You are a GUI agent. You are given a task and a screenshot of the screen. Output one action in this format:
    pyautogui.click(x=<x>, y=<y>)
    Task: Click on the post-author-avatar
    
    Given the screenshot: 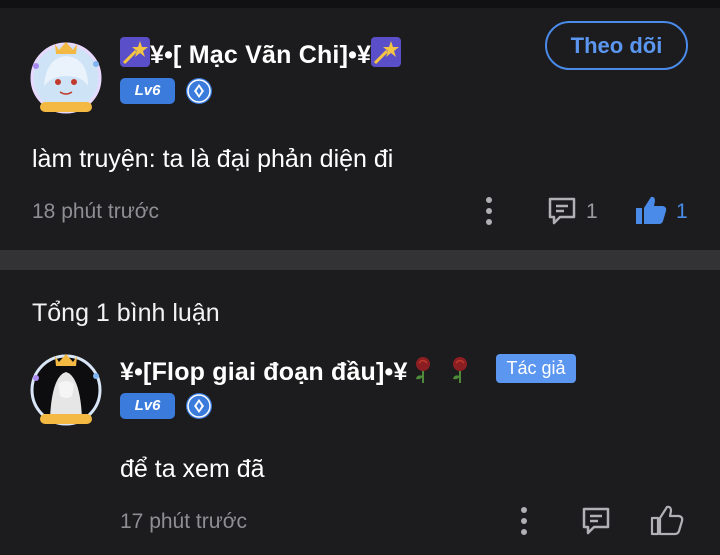 What is the action you would take?
    pyautogui.click(x=66, y=76)
    